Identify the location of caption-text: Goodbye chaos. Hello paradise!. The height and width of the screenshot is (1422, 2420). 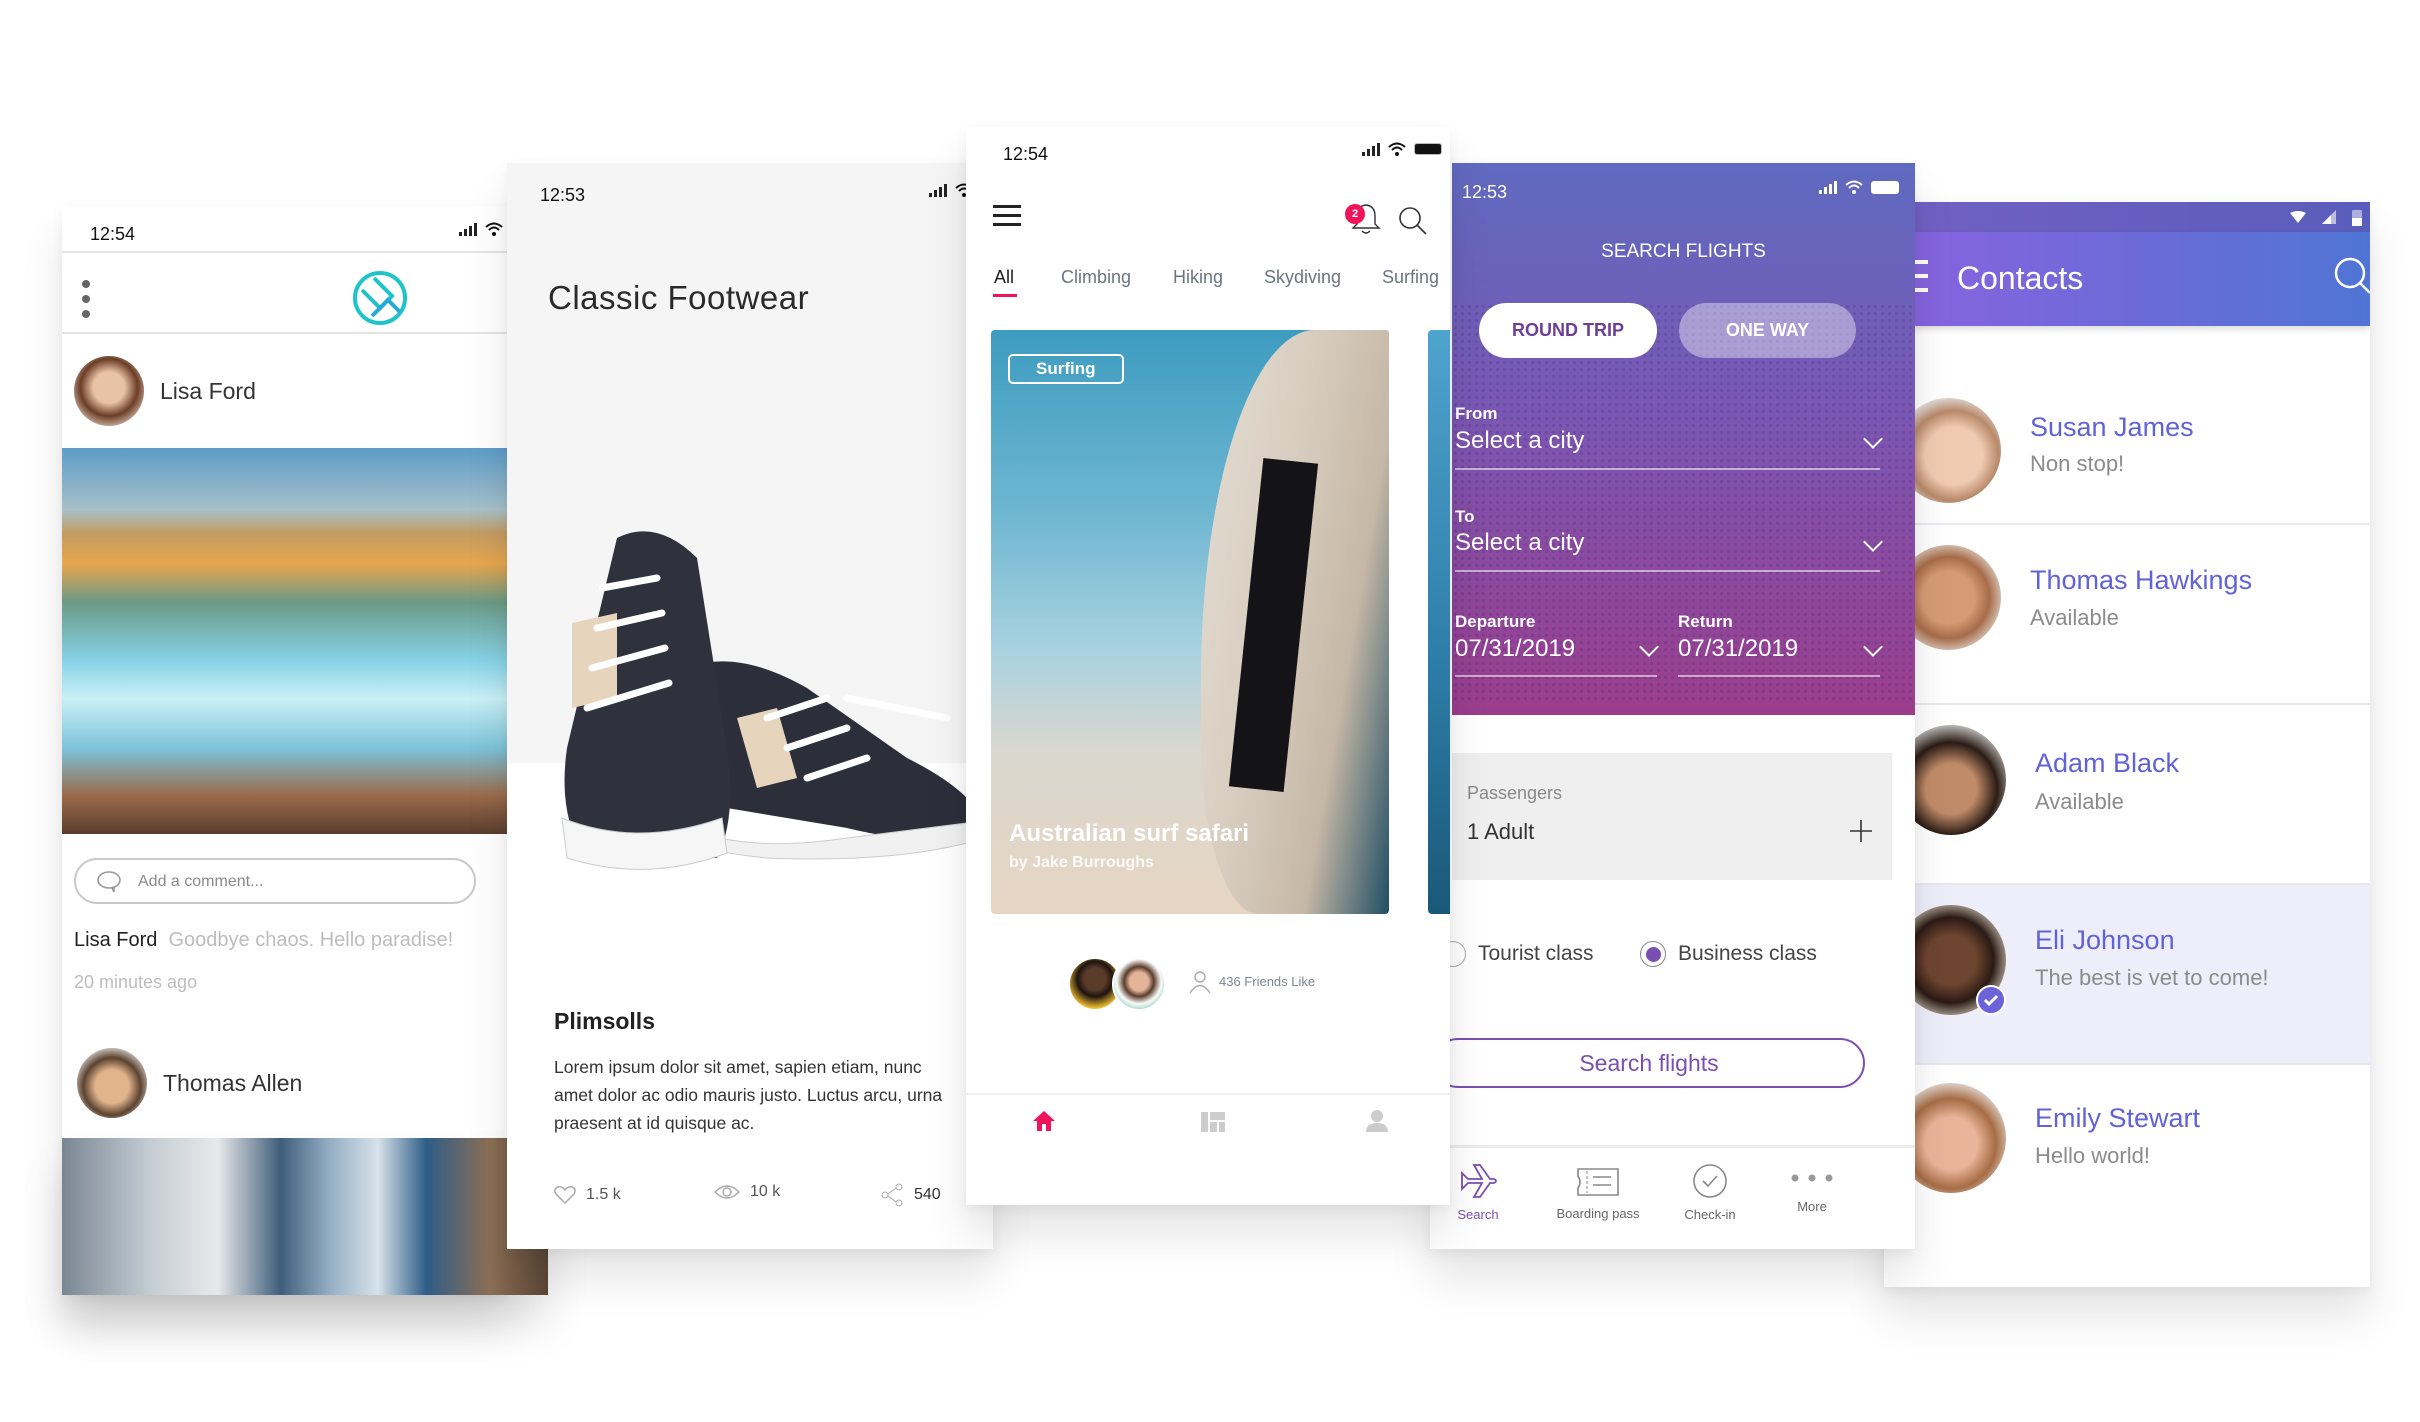
(311, 940).